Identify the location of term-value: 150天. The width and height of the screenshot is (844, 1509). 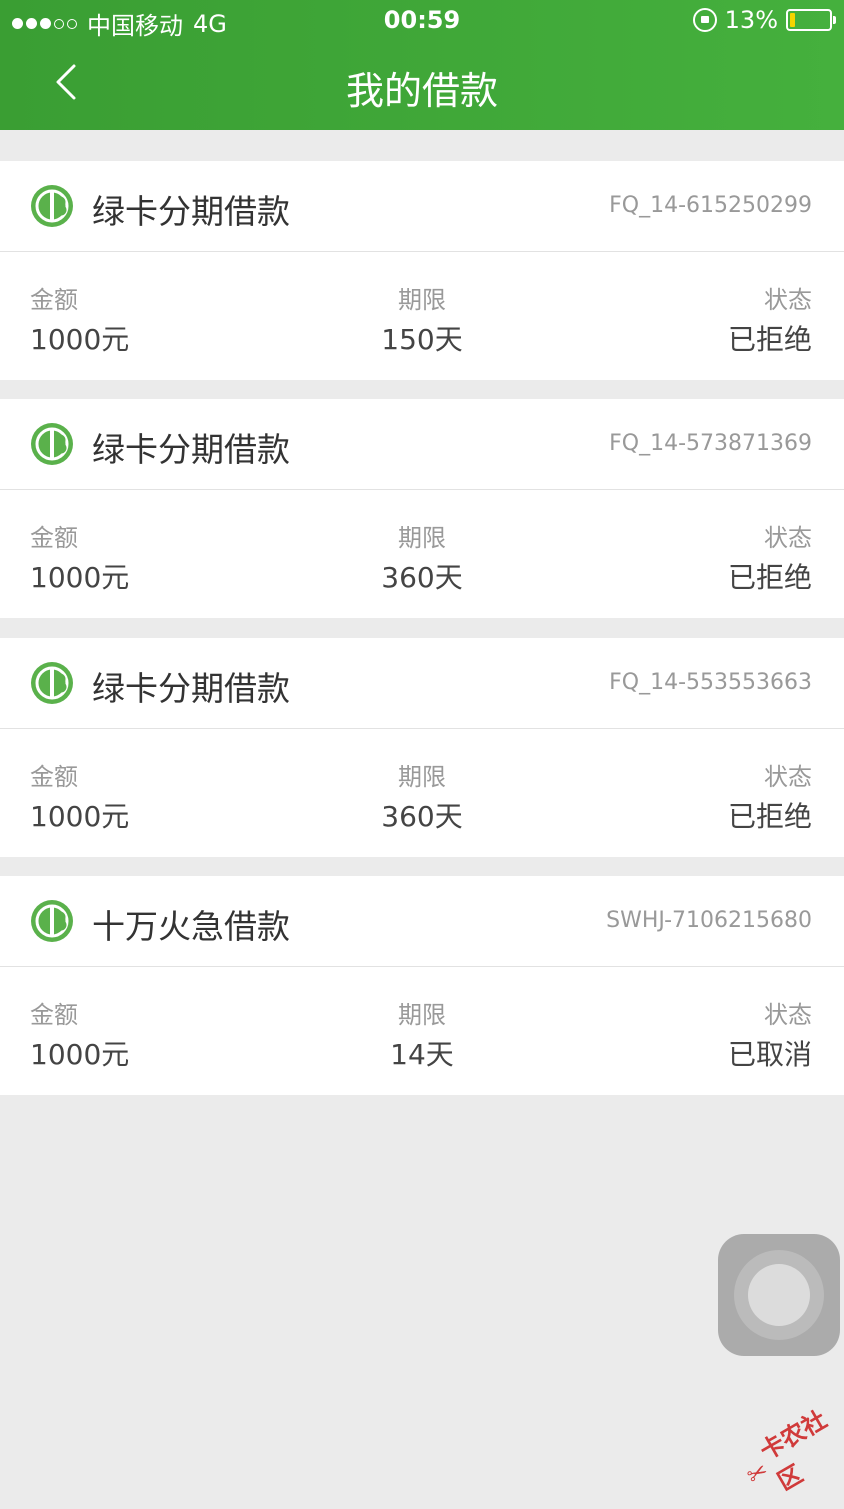
(422, 339).